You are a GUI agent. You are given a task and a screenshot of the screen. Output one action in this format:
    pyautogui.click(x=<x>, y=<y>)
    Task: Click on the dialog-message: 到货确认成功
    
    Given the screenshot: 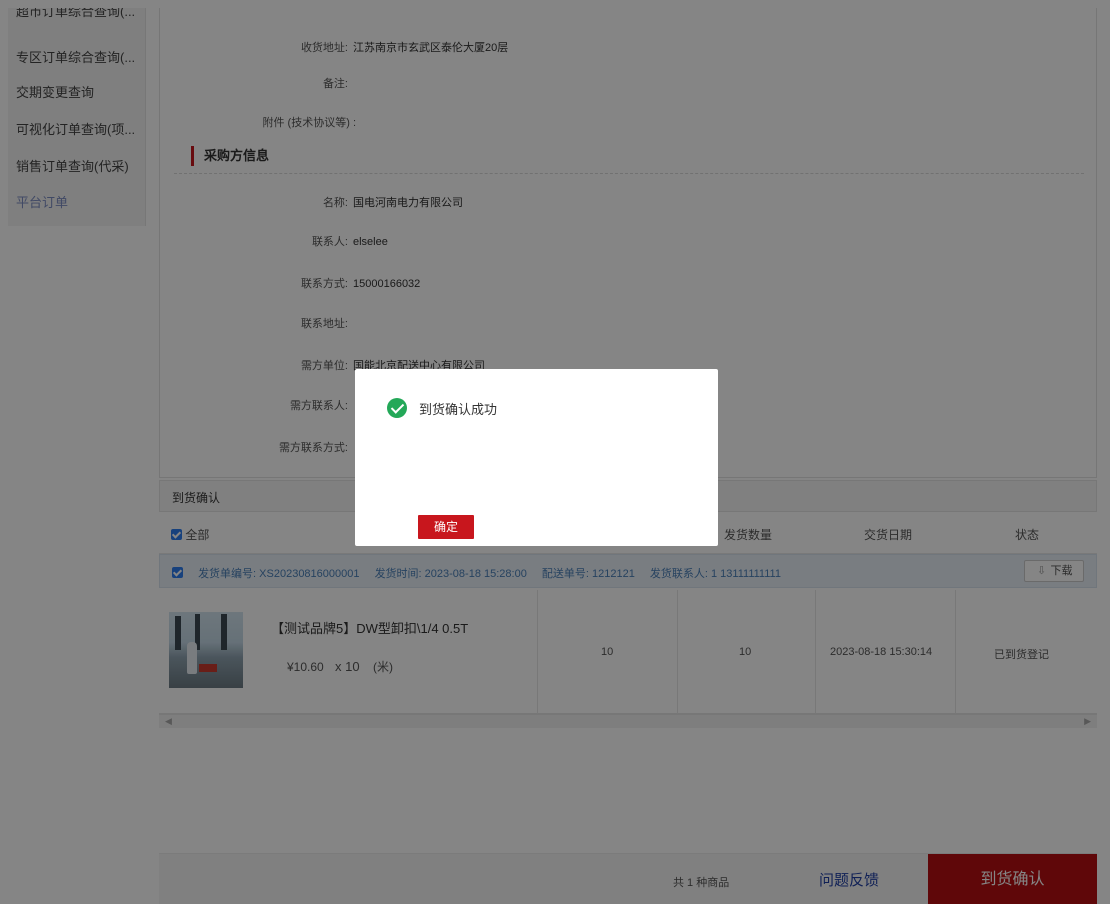 What is the action you would take?
    pyautogui.click(x=458, y=409)
    